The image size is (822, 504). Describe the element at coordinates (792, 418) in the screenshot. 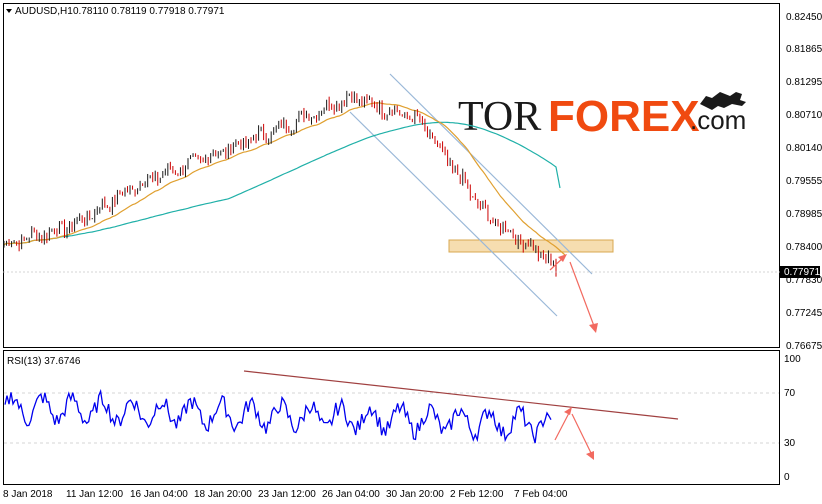

I see `rsi-axis: 100 70 30 0` at that location.